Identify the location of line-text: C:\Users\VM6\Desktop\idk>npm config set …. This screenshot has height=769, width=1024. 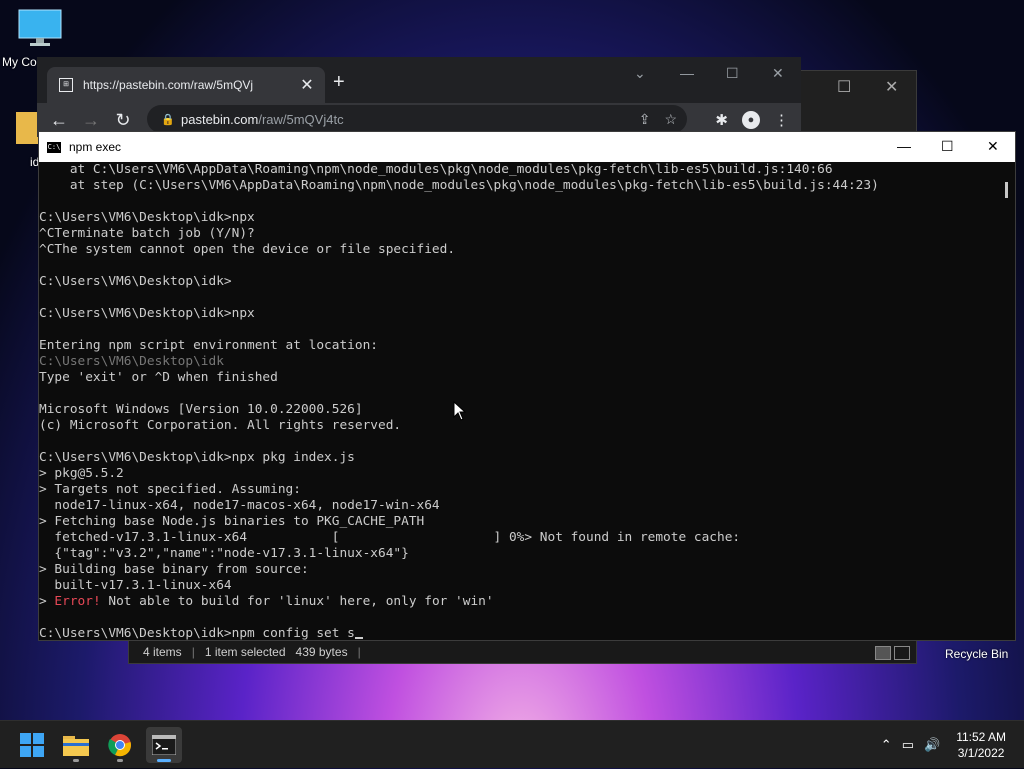
(197, 633).